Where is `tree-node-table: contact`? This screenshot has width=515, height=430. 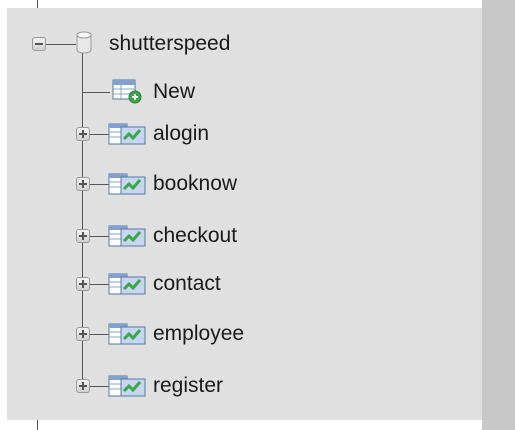 tree-node-table: contact is located at coordinates (237, 284).